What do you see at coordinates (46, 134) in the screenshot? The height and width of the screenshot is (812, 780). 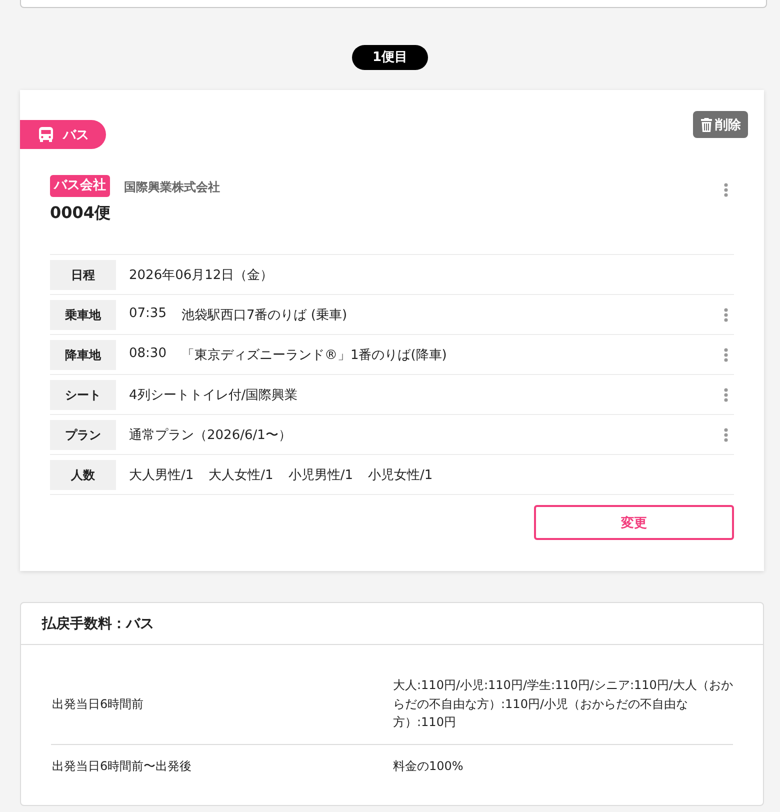 I see `bus-icon` at bounding box center [46, 134].